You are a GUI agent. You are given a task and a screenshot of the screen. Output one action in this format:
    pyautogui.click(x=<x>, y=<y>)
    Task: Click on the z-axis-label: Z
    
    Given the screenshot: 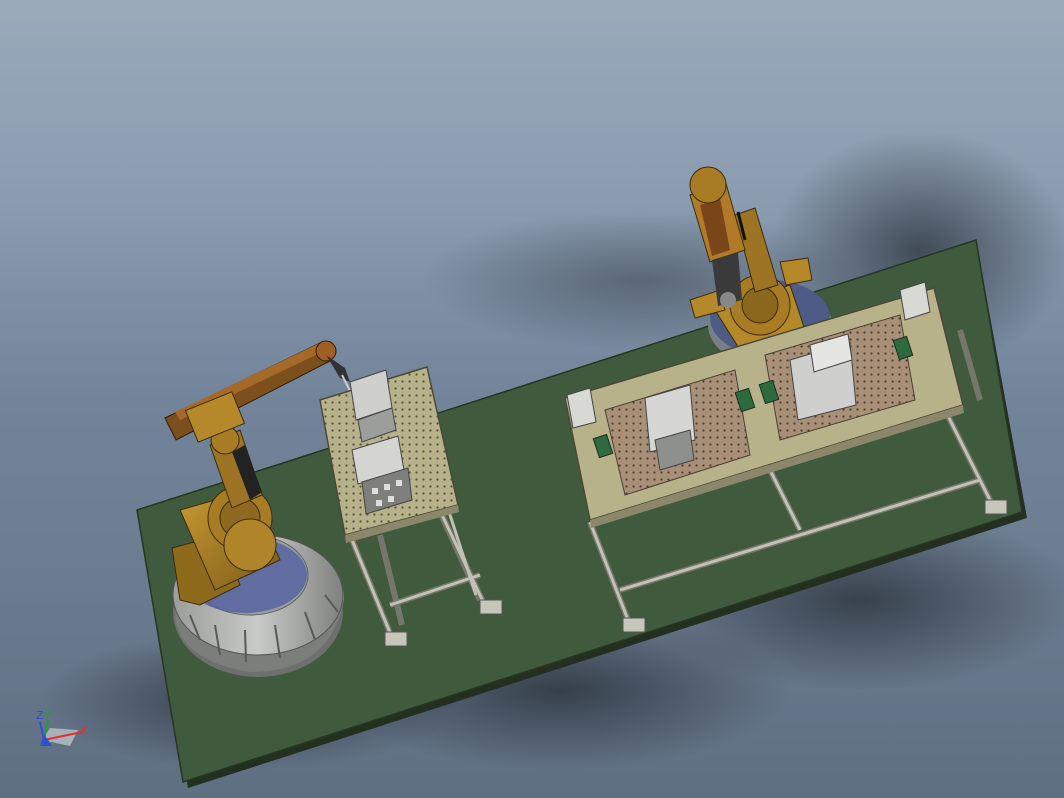 What is the action you would take?
    pyautogui.click(x=40, y=715)
    